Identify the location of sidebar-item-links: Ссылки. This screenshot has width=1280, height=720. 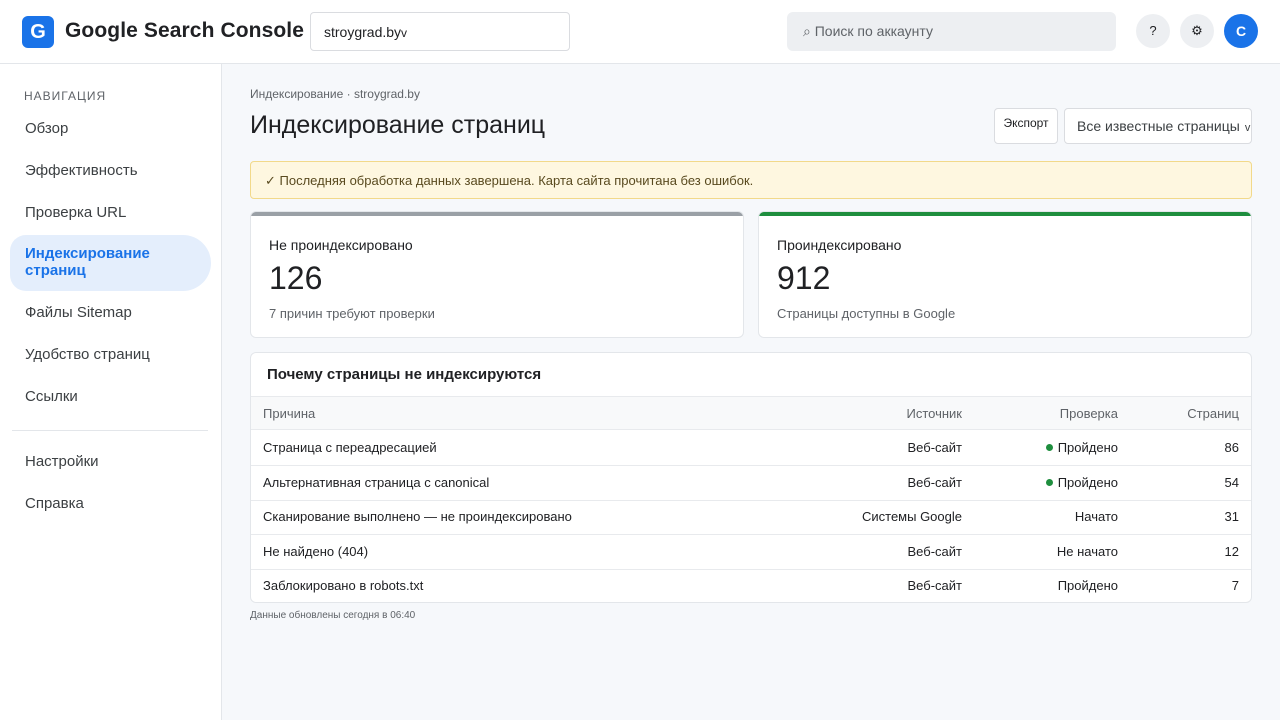
(110, 396).